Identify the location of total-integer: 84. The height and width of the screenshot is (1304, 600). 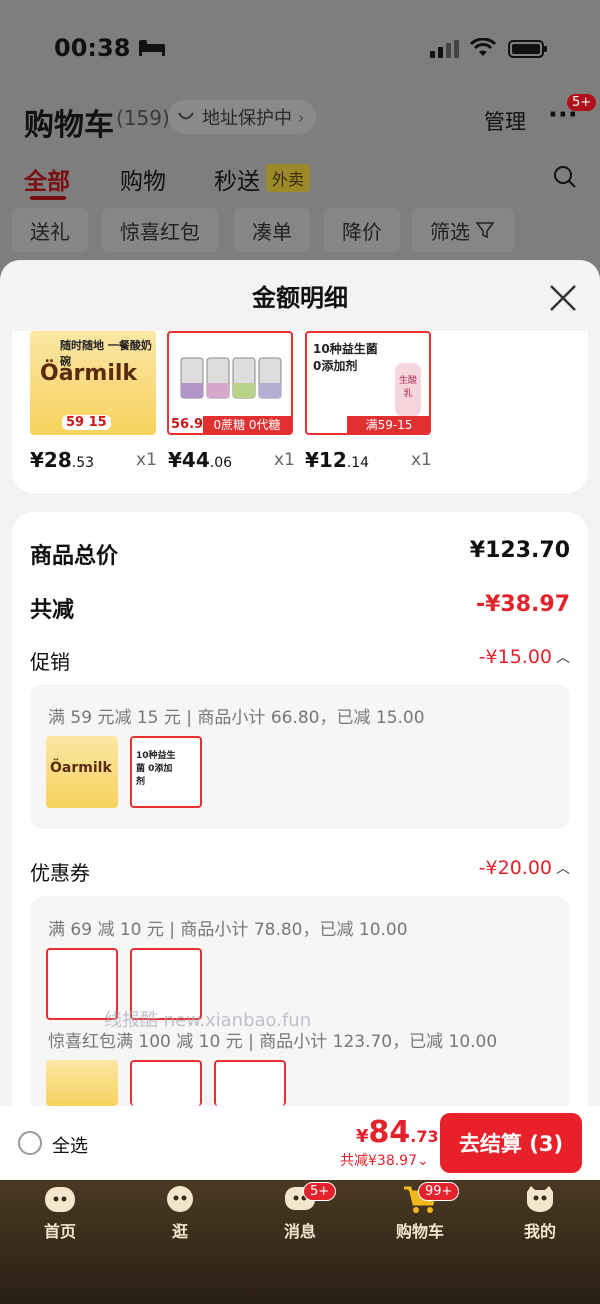
(389, 1132).